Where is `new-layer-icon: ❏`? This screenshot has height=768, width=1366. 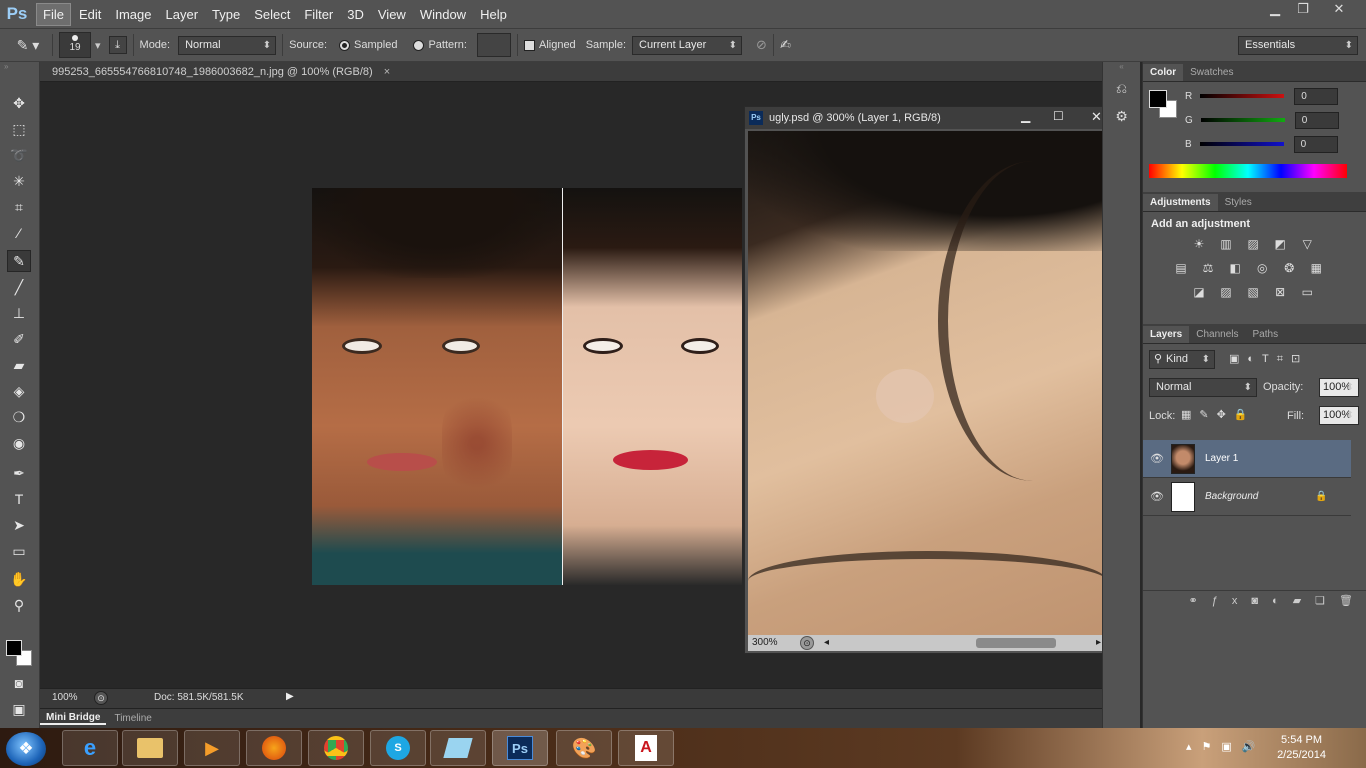
new-layer-icon: ❏ is located at coordinates (1327, 600).